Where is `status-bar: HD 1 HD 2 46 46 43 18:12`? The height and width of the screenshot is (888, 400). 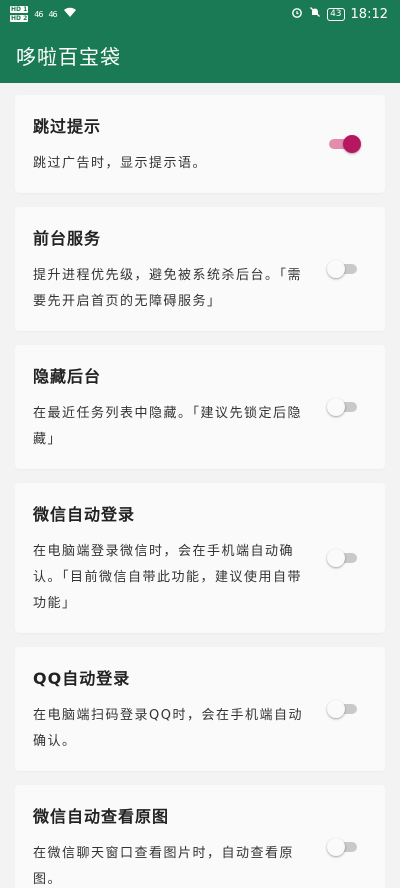
status-bar: HD 1 HD 2 46 46 43 18:12 is located at coordinates (200, 14).